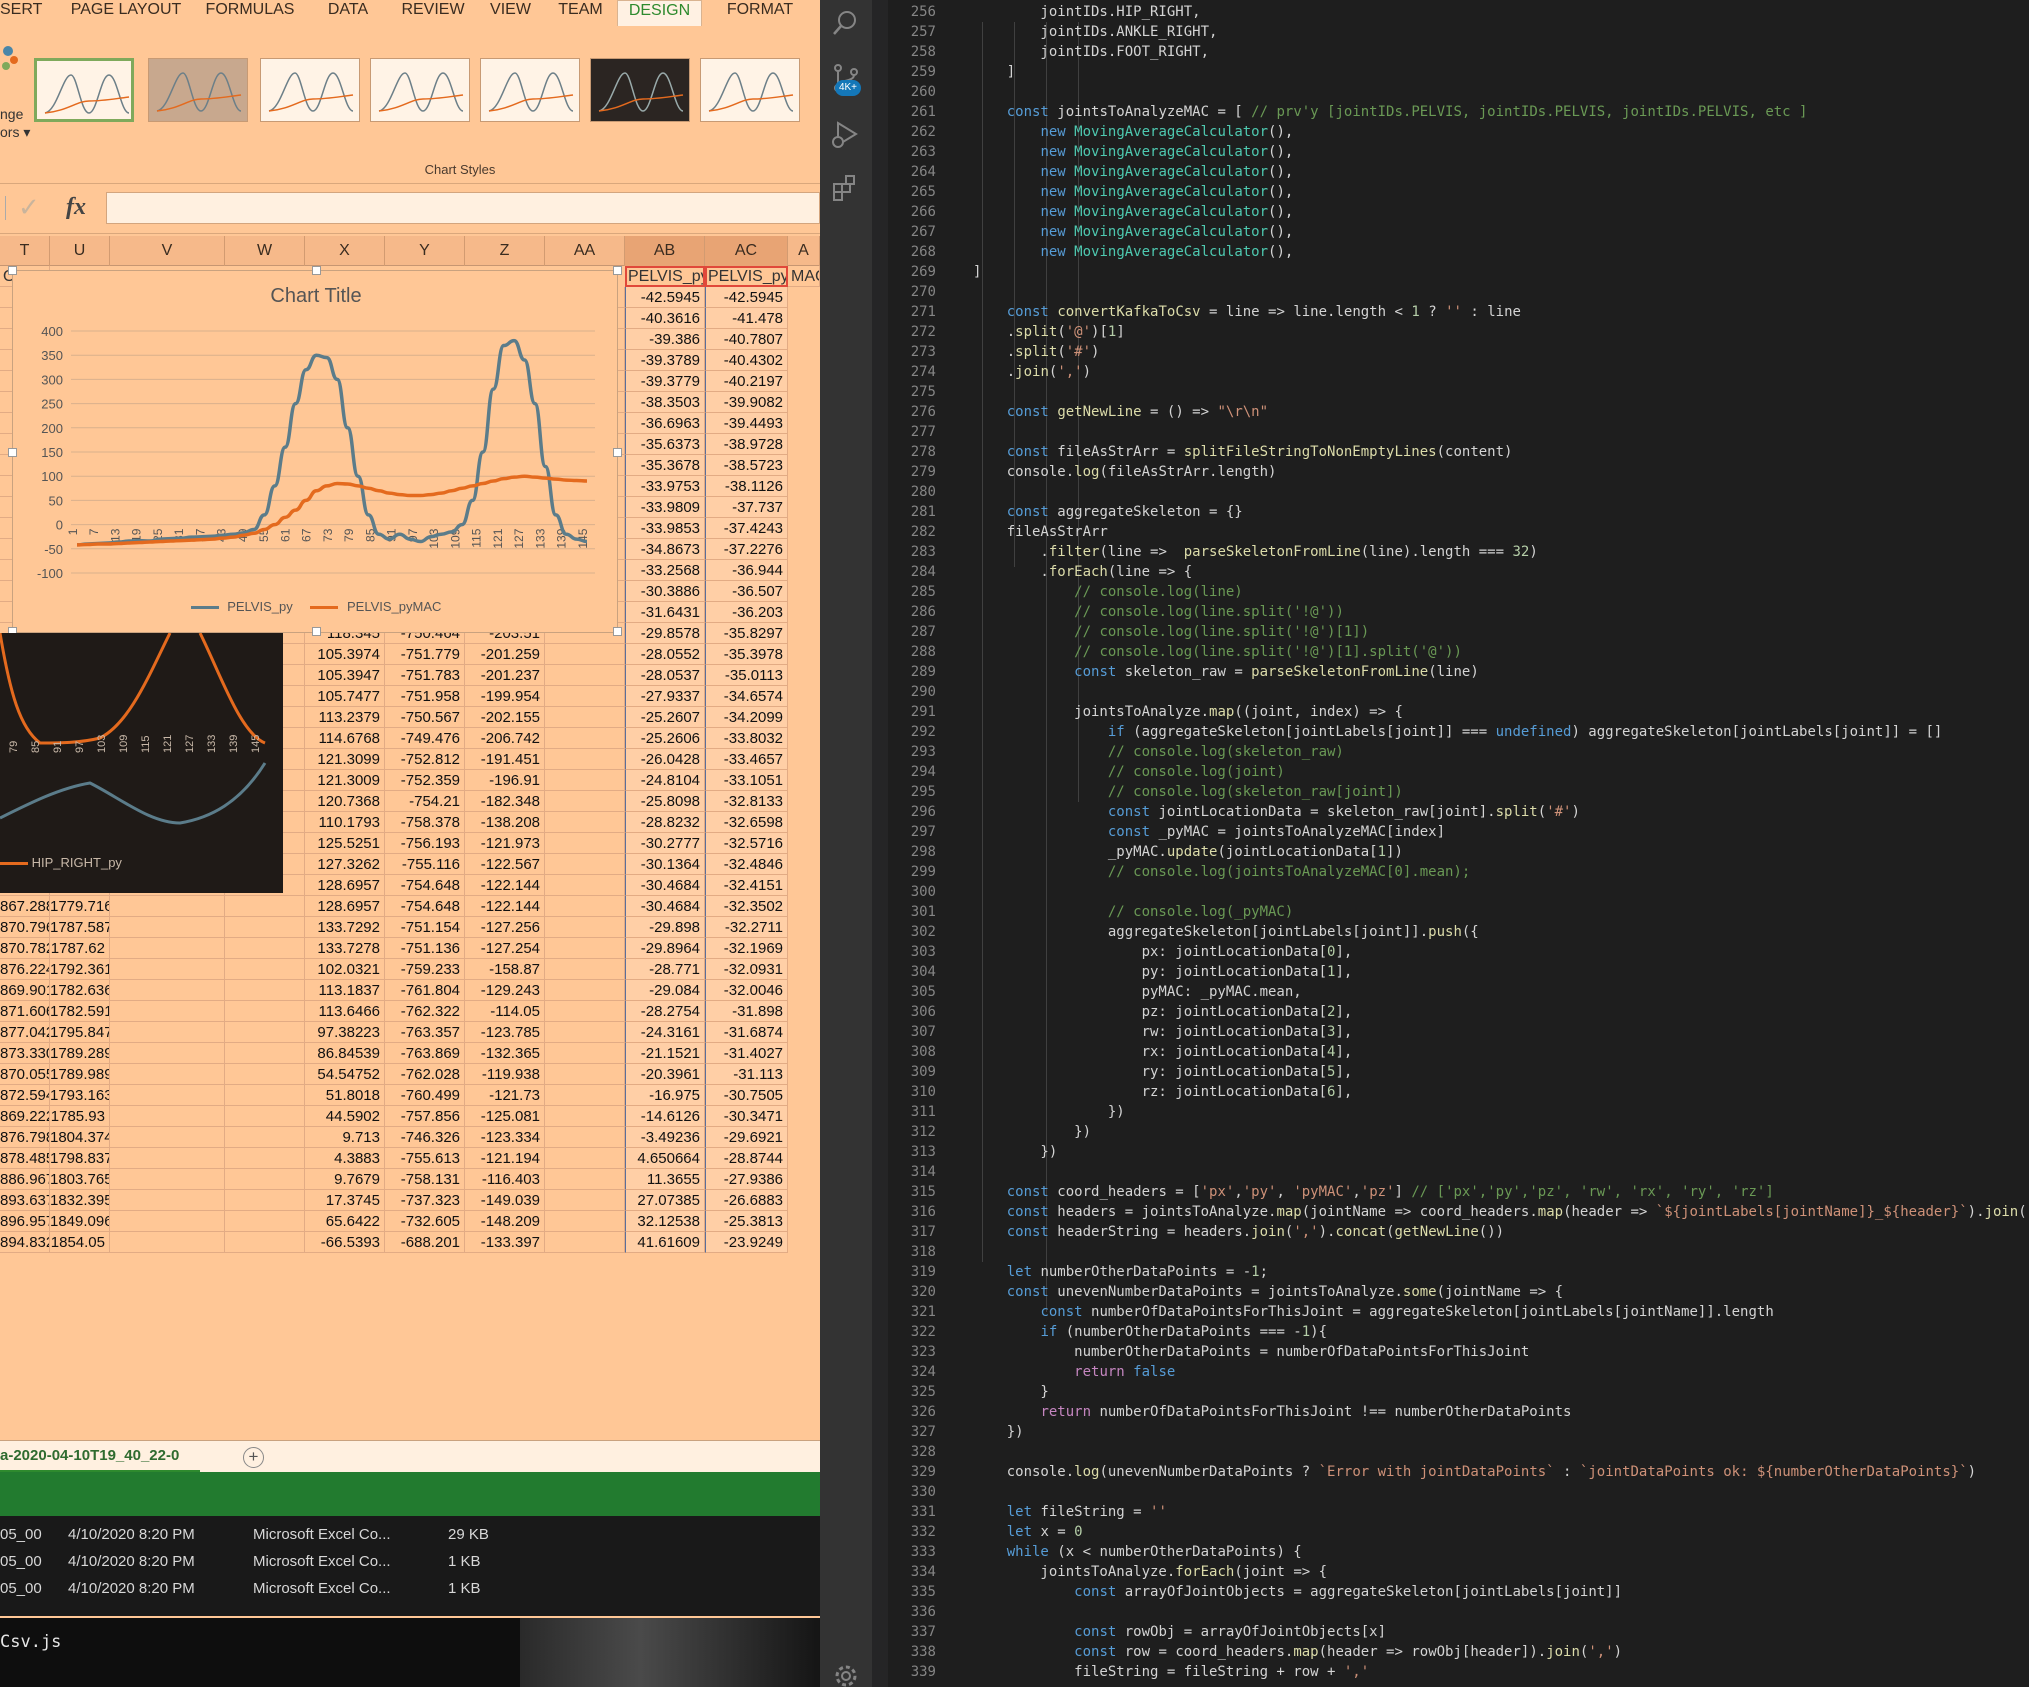 The height and width of the screenshot is (1687, 2029). Describe the element at coordinates (746, 1137) in the screenshot. I see `cell-ac: -29.6921` at that location.